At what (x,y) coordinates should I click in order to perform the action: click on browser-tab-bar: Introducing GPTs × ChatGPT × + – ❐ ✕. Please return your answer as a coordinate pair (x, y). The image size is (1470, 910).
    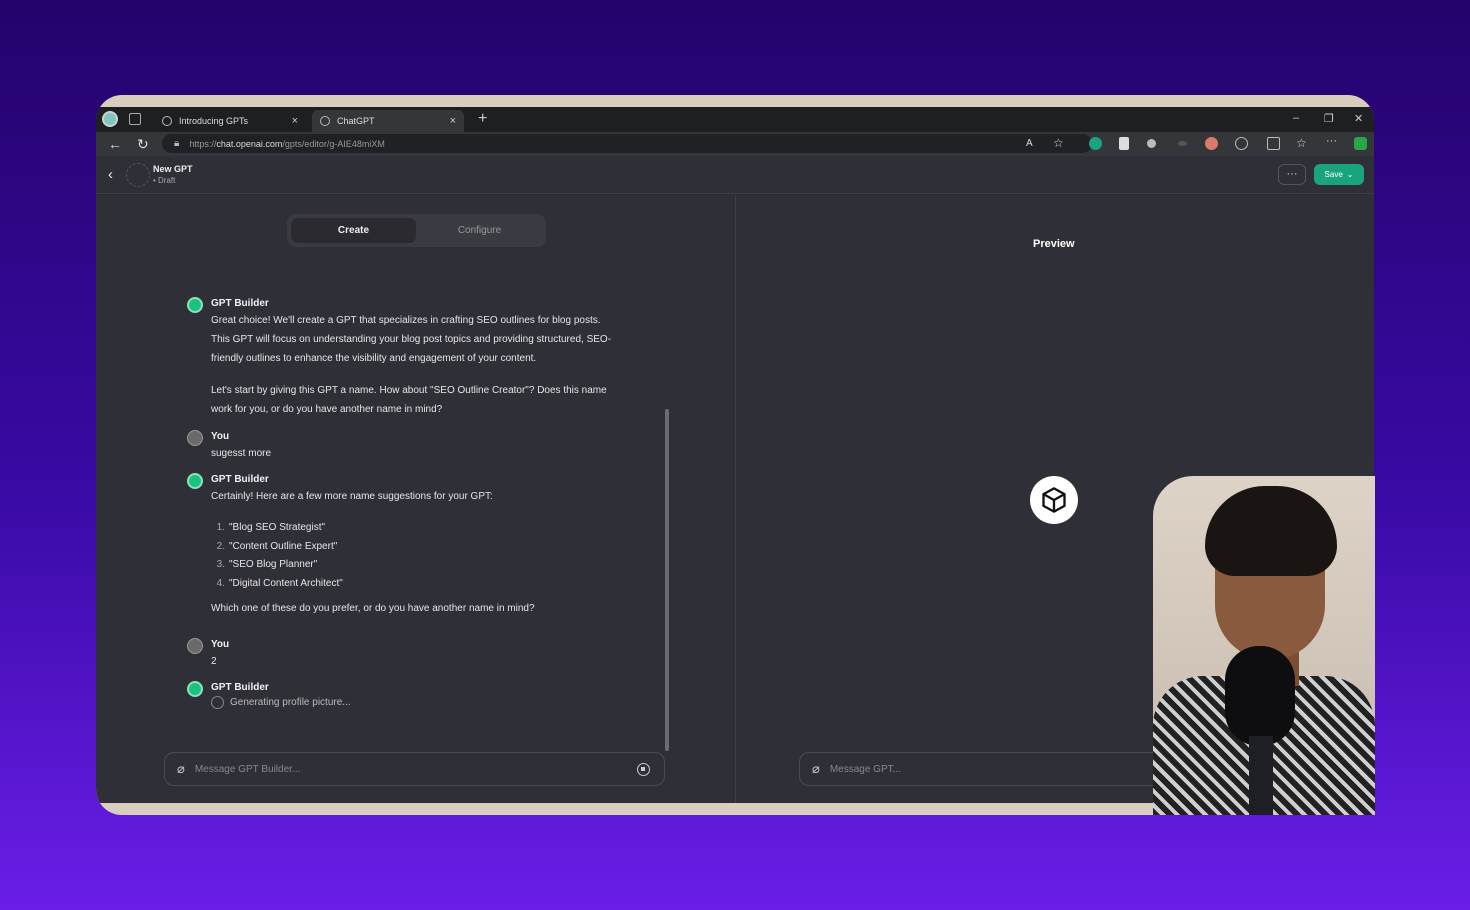
    Looking at the image, I should click on (735, 119).